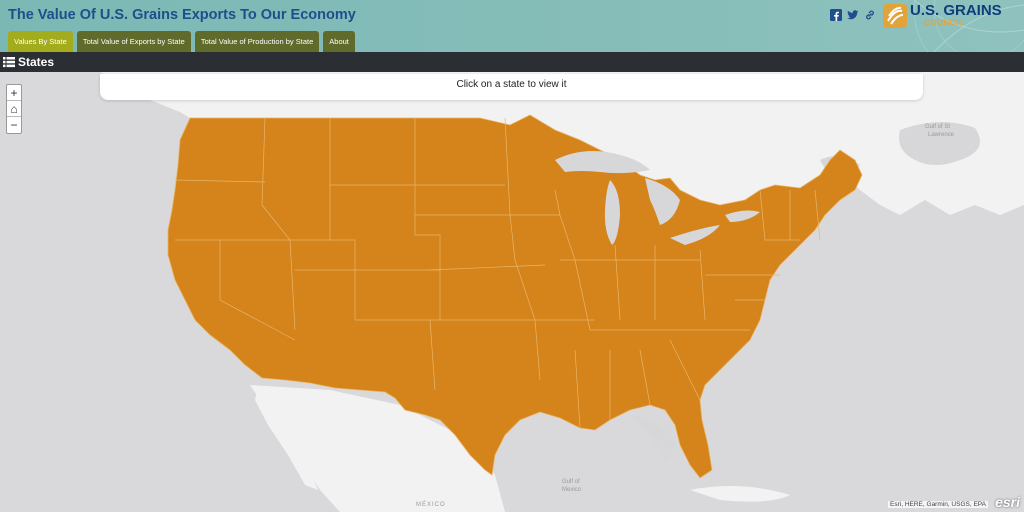 Image resolution: width=1024 pixels, height=512 pixels. What do you see at coordinates (431, 505) in the screenshot?
I see `label-mexico: MÉXICO` at bounding box center [431, 505].